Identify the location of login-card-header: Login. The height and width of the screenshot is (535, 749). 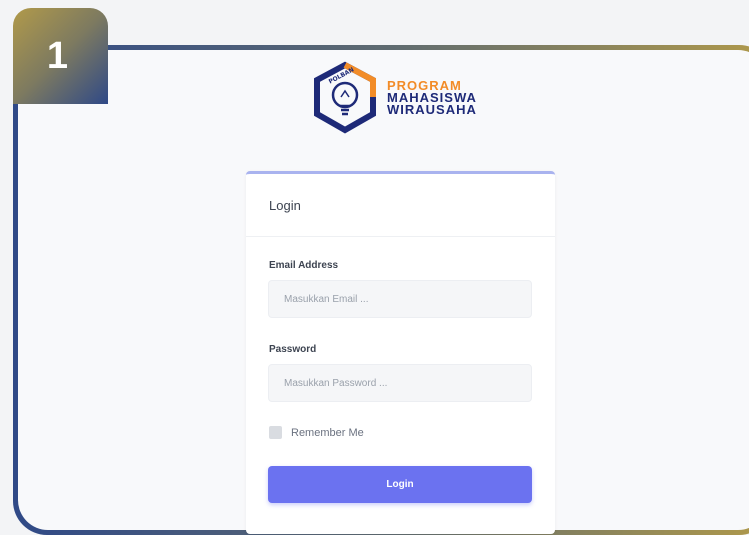
(400, 205).